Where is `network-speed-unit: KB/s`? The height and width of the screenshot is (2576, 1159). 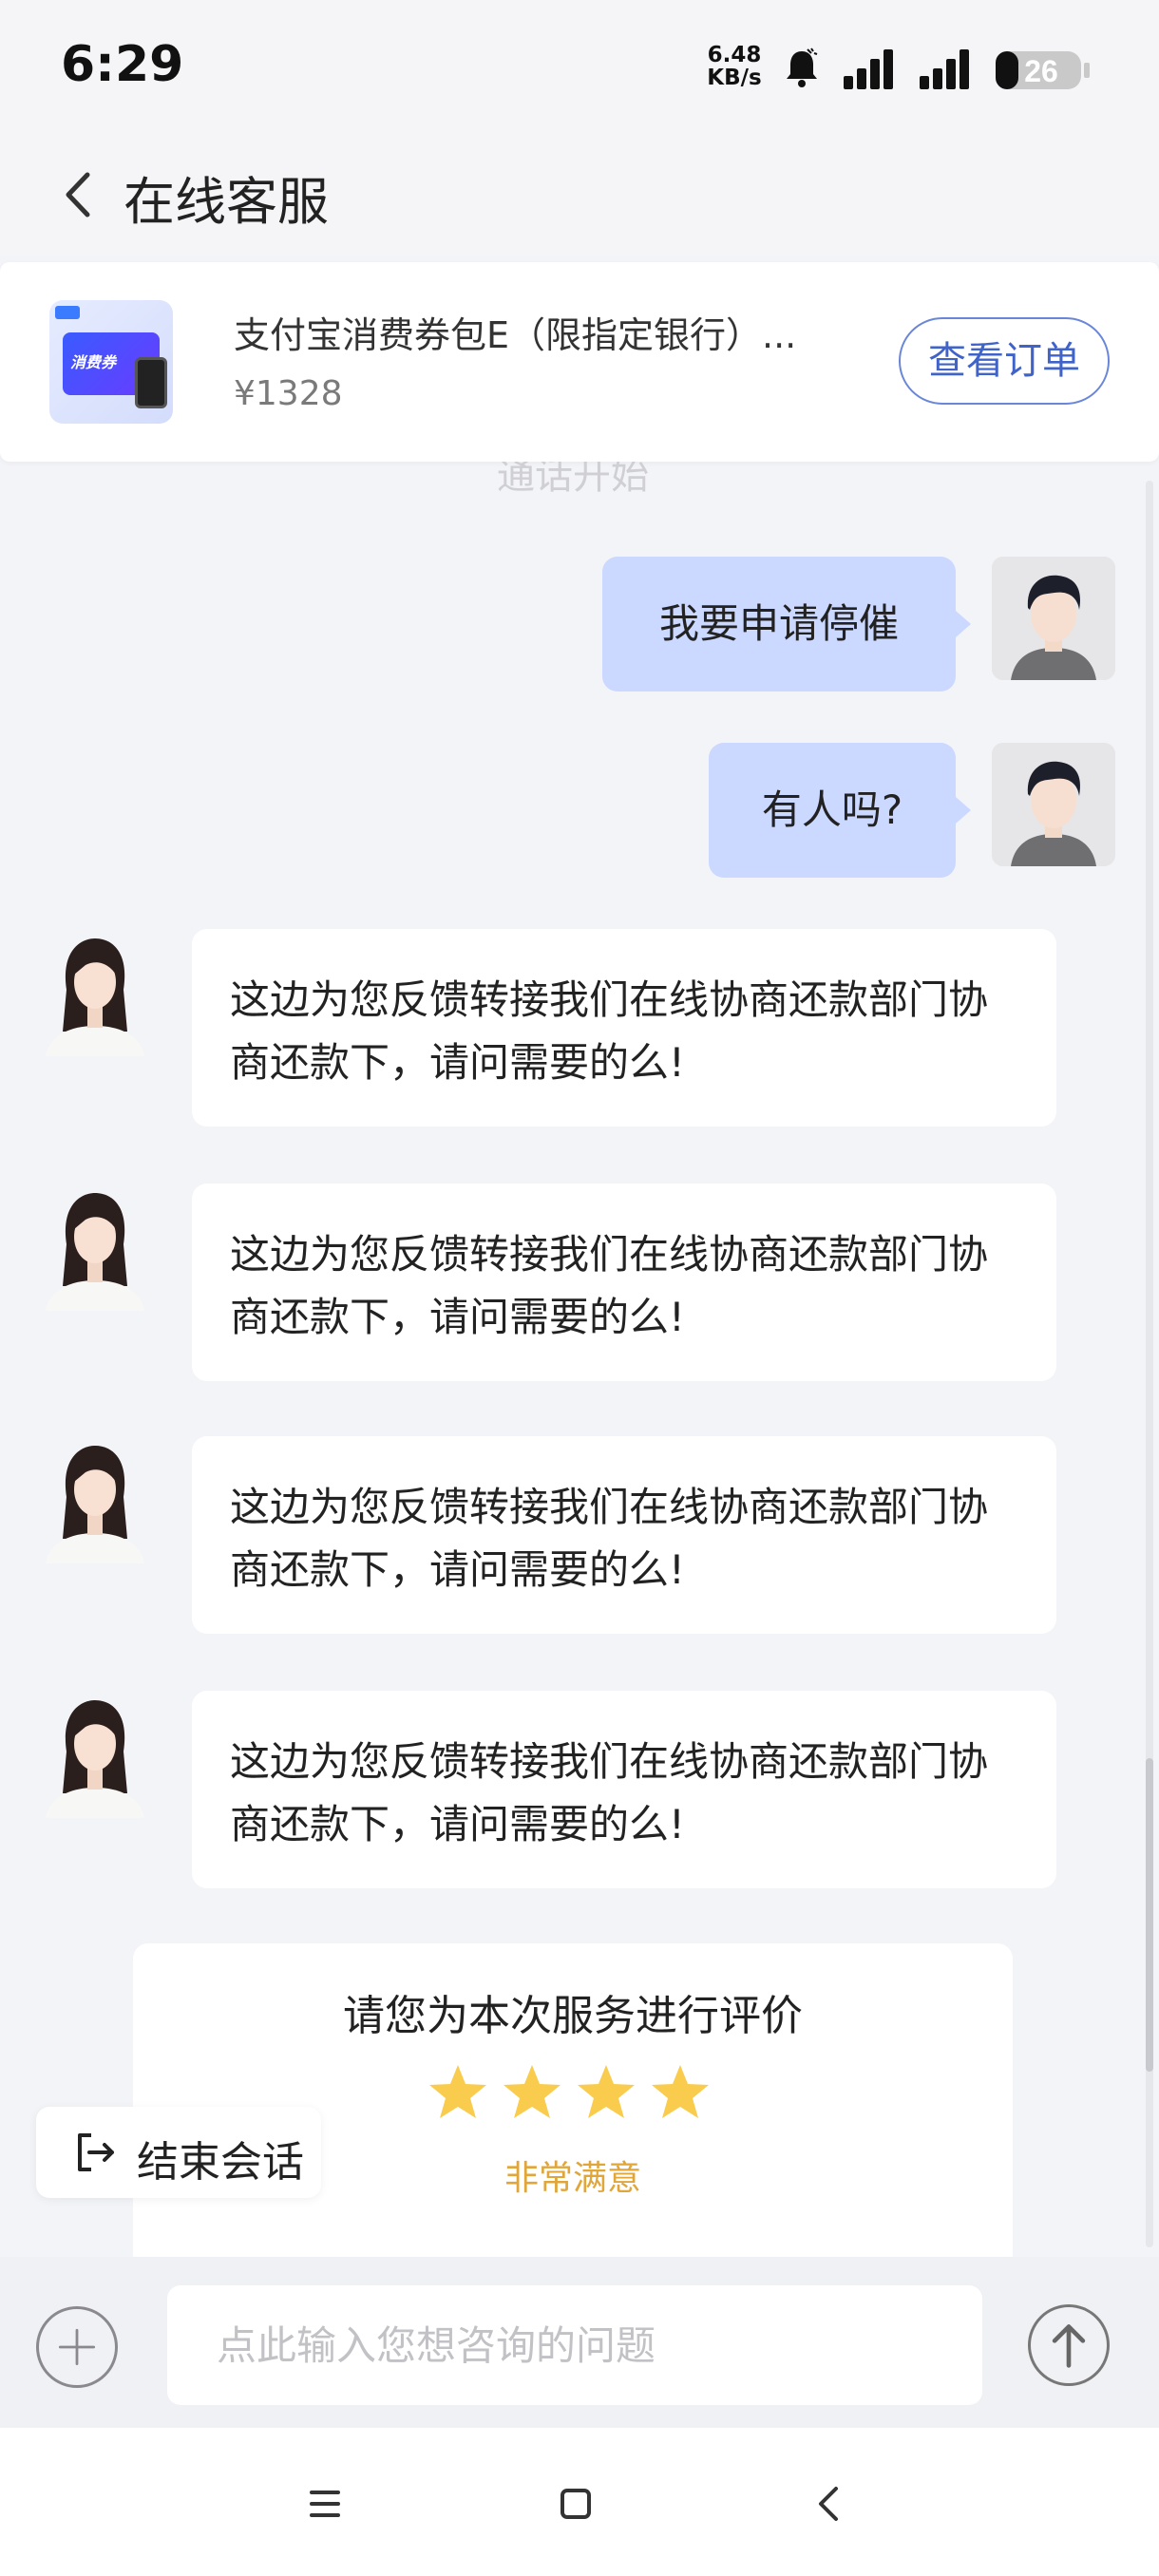
network-speed-unit: KB/s is located at coordinates (734, 78).